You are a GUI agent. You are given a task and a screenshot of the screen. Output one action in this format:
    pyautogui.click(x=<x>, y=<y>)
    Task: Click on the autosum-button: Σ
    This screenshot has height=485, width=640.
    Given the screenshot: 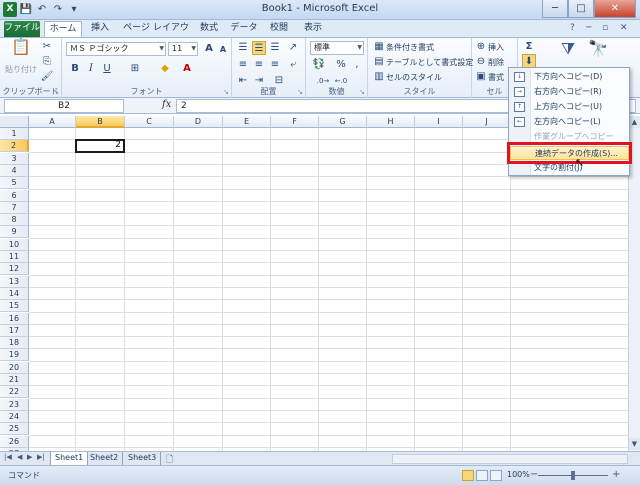 What is the action you would take?
    pyautogui.click(x=529, y=47)
    